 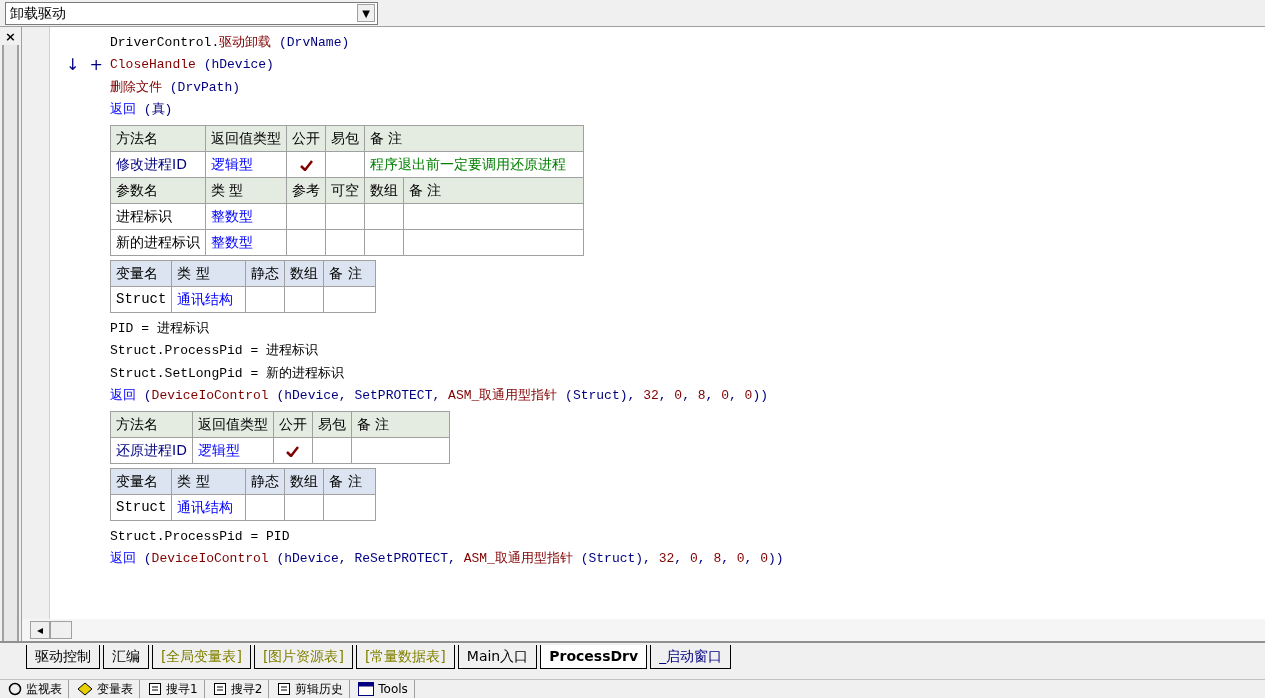 I want to click on code-line: PID = 进程标识, so click(x=159, y=328).